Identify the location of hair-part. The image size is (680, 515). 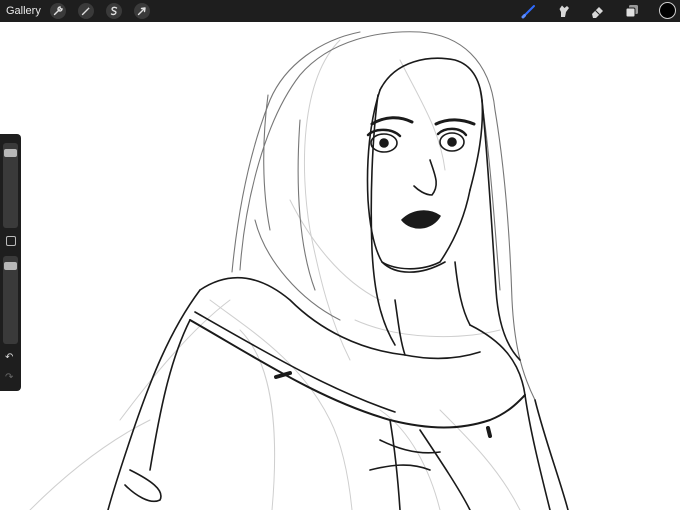
(431, 124).